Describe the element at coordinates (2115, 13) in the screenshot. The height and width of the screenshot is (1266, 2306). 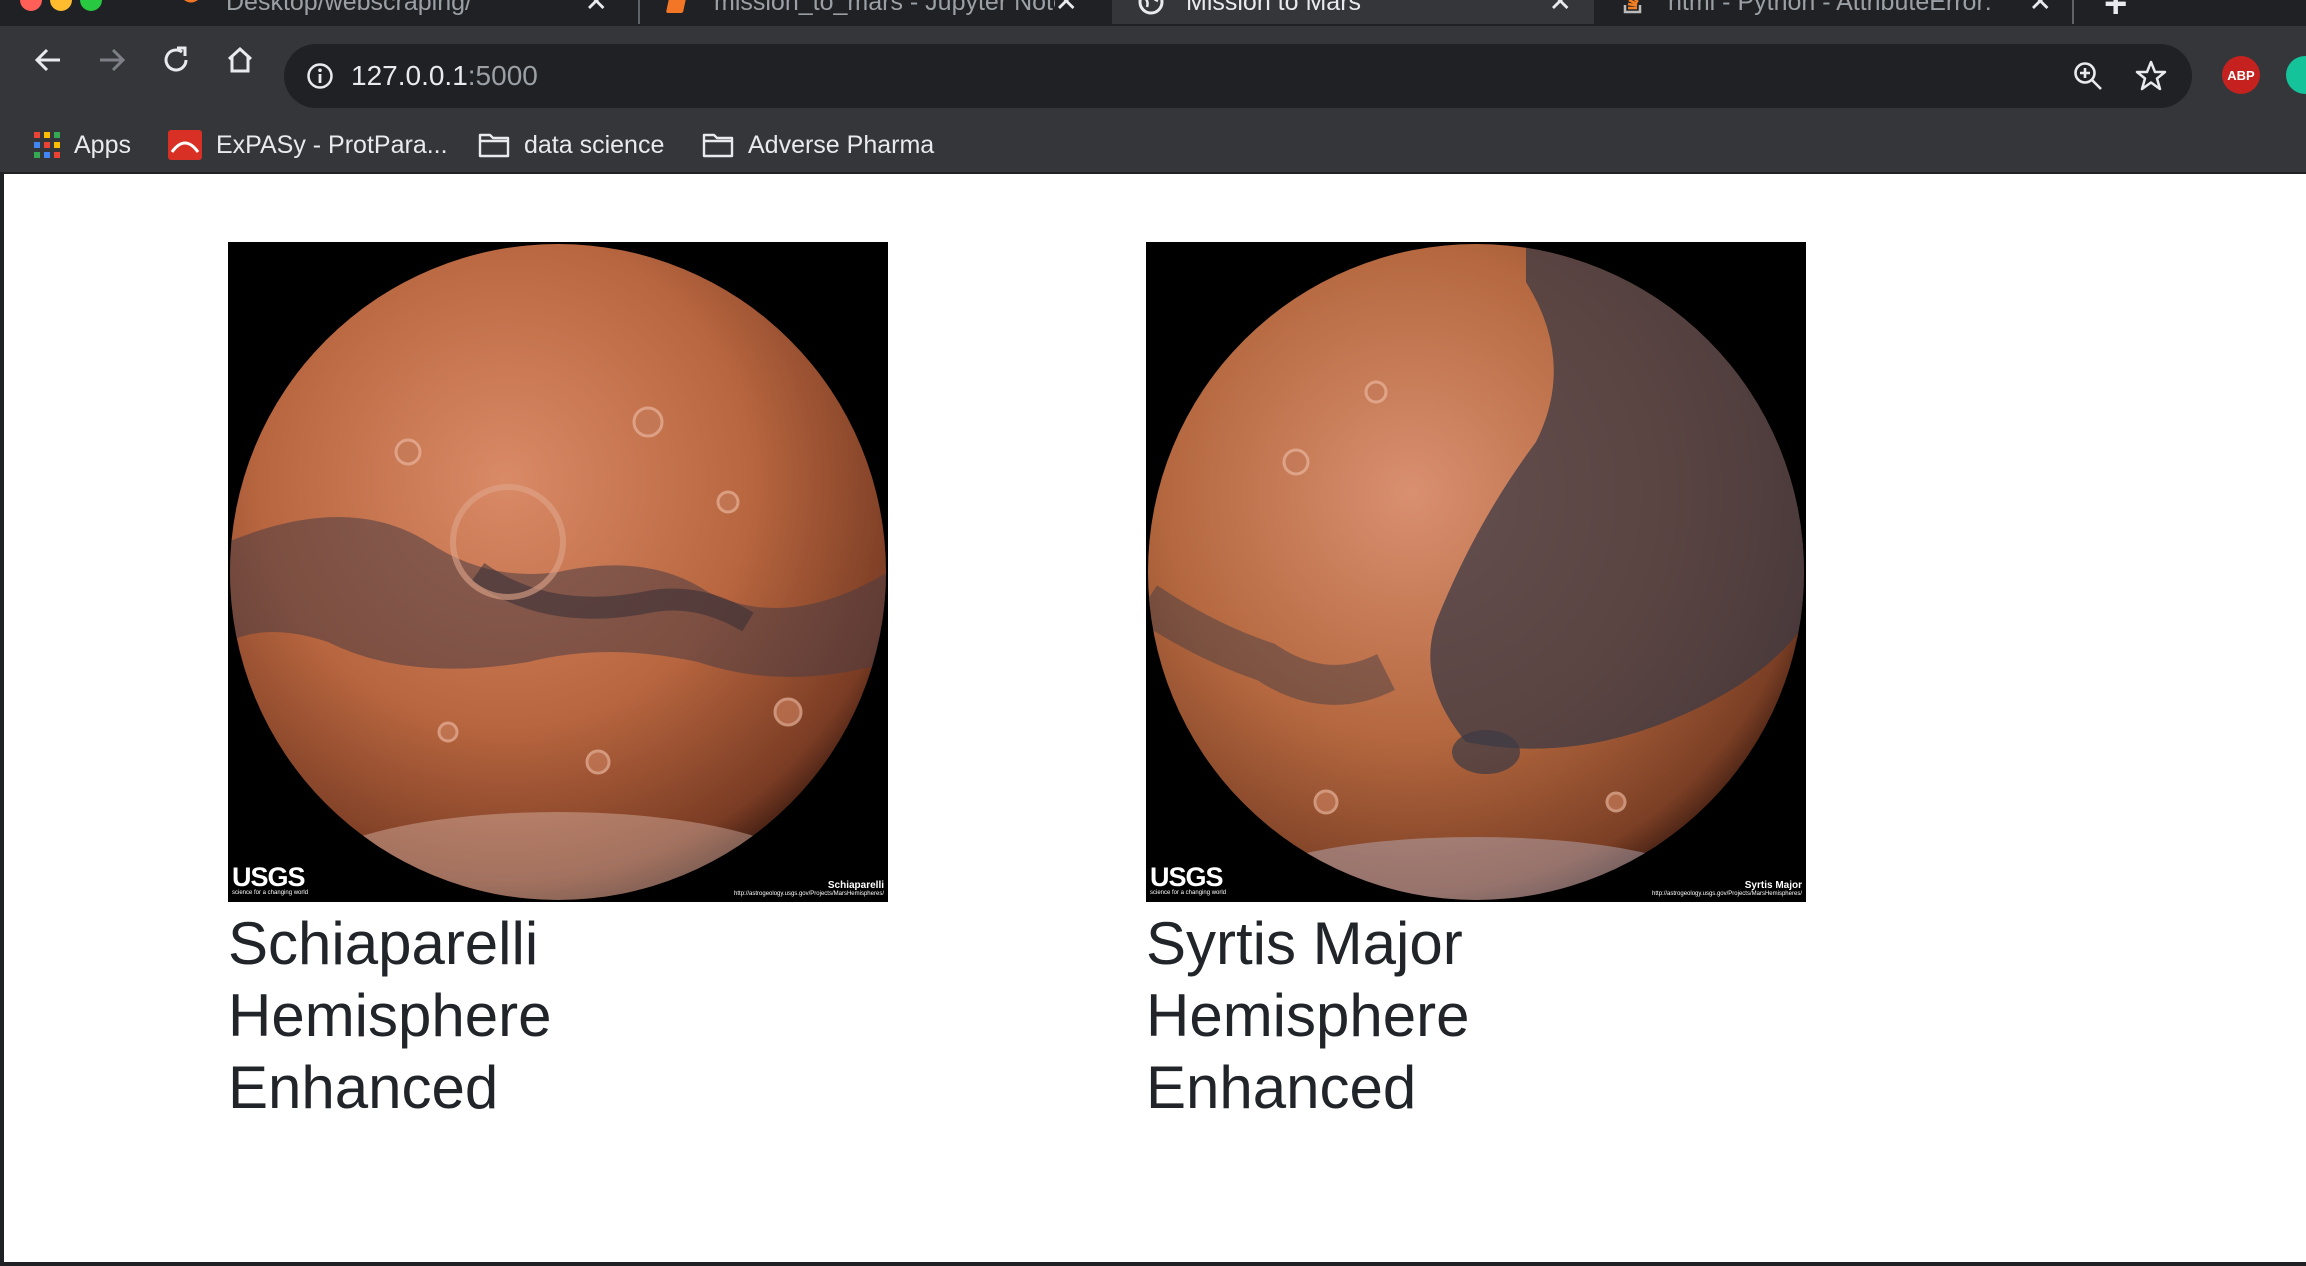
I see `new-tab-button: +` at that location.